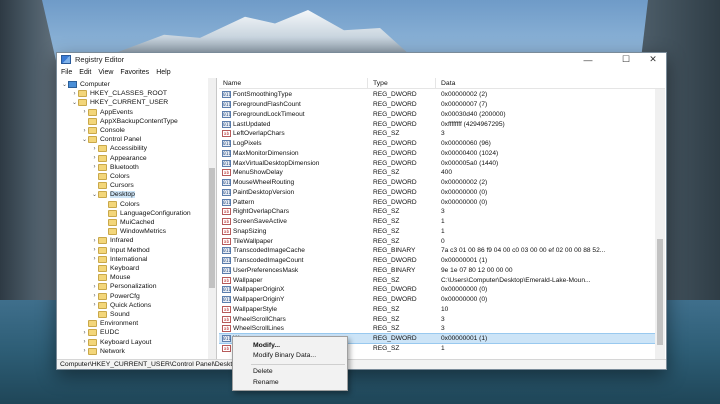 The height and width of the screenshot is (404, 720). What do you see at coordinates (111, 139) in the screenshot?
I see `tree-node: ⌄ Control Panel` at bounding box center [111, 139].